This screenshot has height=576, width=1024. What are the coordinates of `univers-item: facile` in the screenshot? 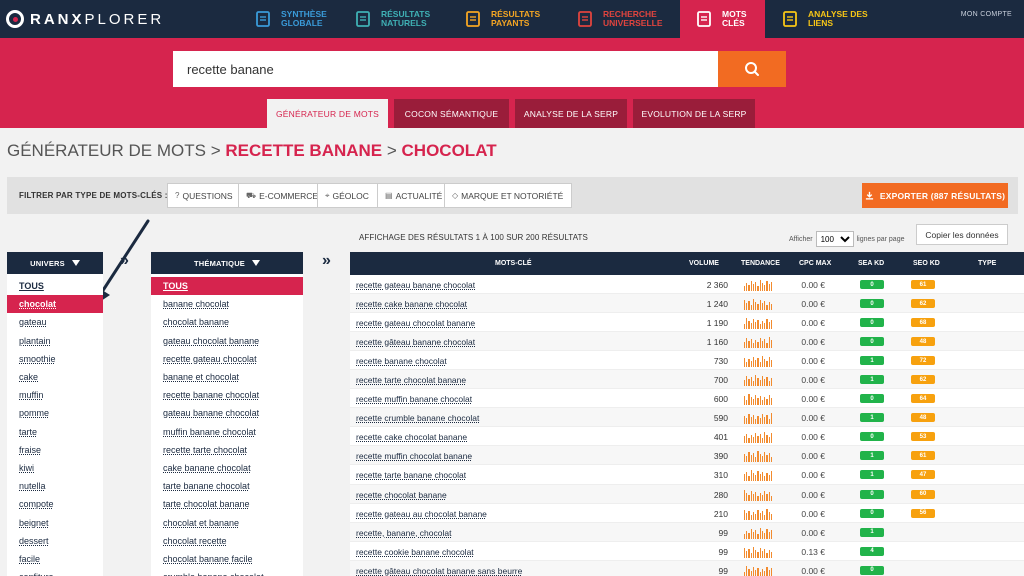 It's located at (55, 559).